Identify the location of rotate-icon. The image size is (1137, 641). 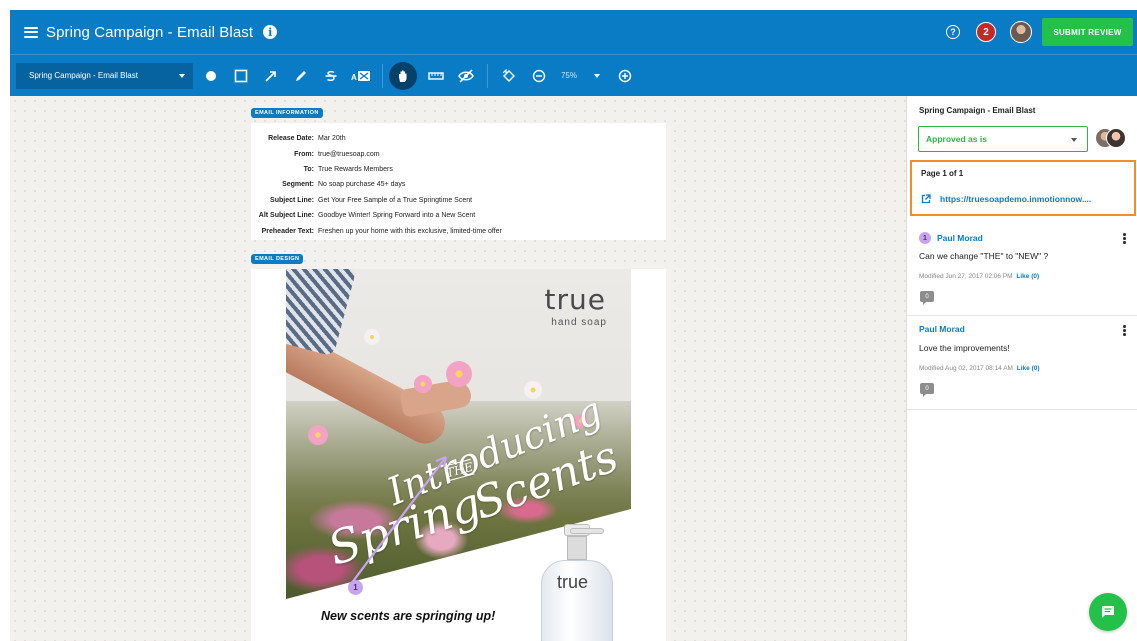
(509, 76).